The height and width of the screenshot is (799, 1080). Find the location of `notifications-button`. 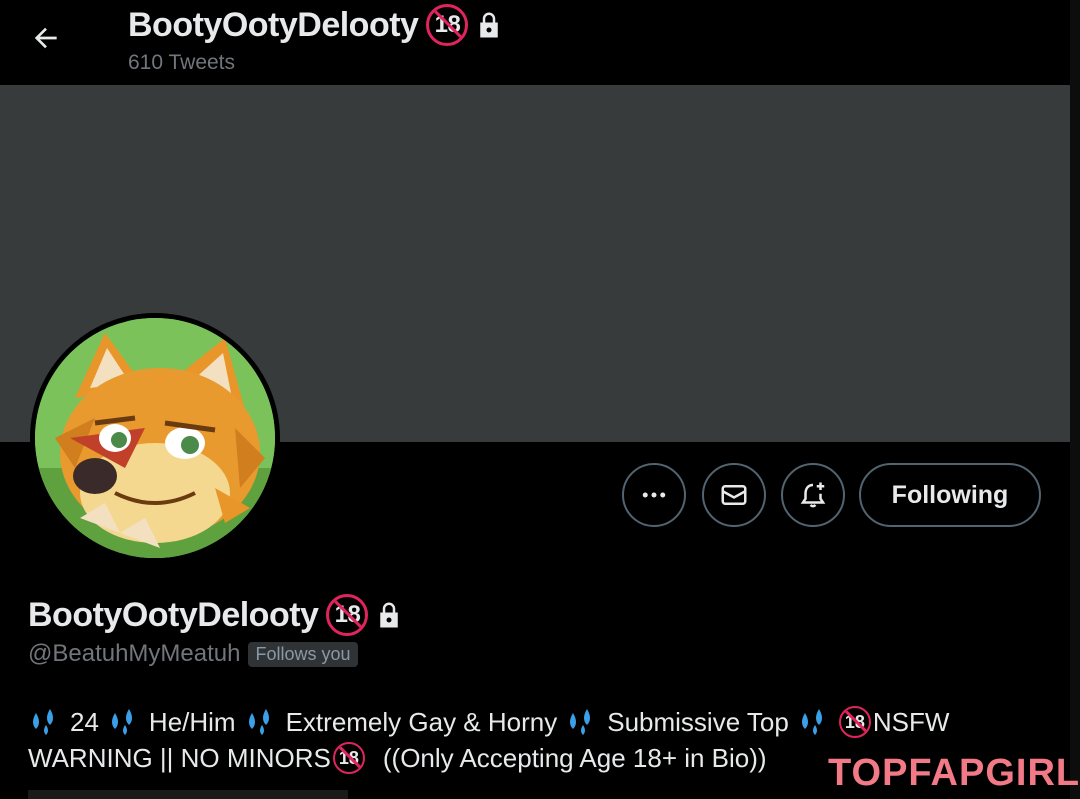

notifications-button is located at coordinates (813, 495).